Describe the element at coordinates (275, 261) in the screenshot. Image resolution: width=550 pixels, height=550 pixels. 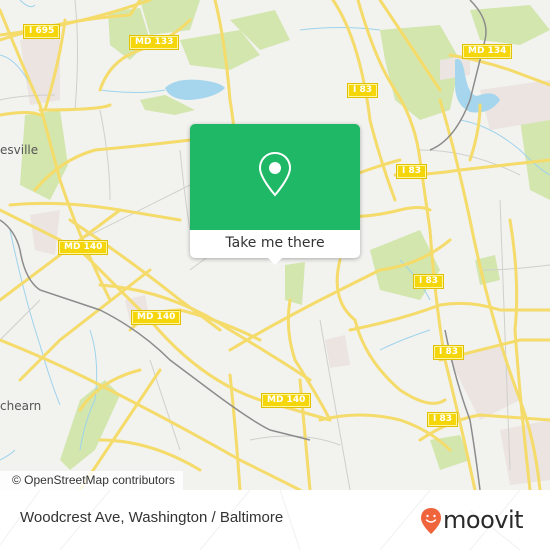
I see `popup-pointer` at that location.